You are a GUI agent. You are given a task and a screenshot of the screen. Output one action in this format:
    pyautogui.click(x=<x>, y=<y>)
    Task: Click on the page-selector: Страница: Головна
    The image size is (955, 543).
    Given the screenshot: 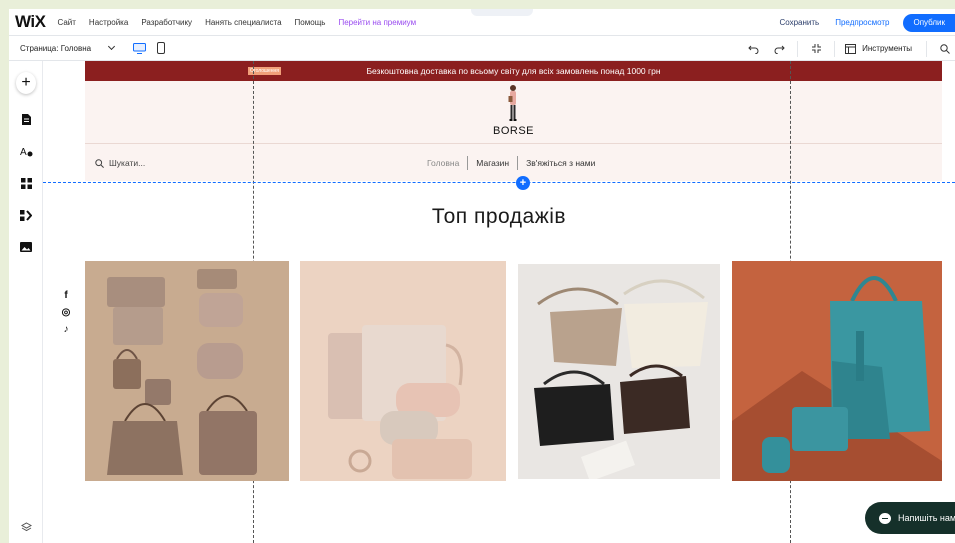 What is the action you would take?
    pyautogui.click(x=68, y=47)
    